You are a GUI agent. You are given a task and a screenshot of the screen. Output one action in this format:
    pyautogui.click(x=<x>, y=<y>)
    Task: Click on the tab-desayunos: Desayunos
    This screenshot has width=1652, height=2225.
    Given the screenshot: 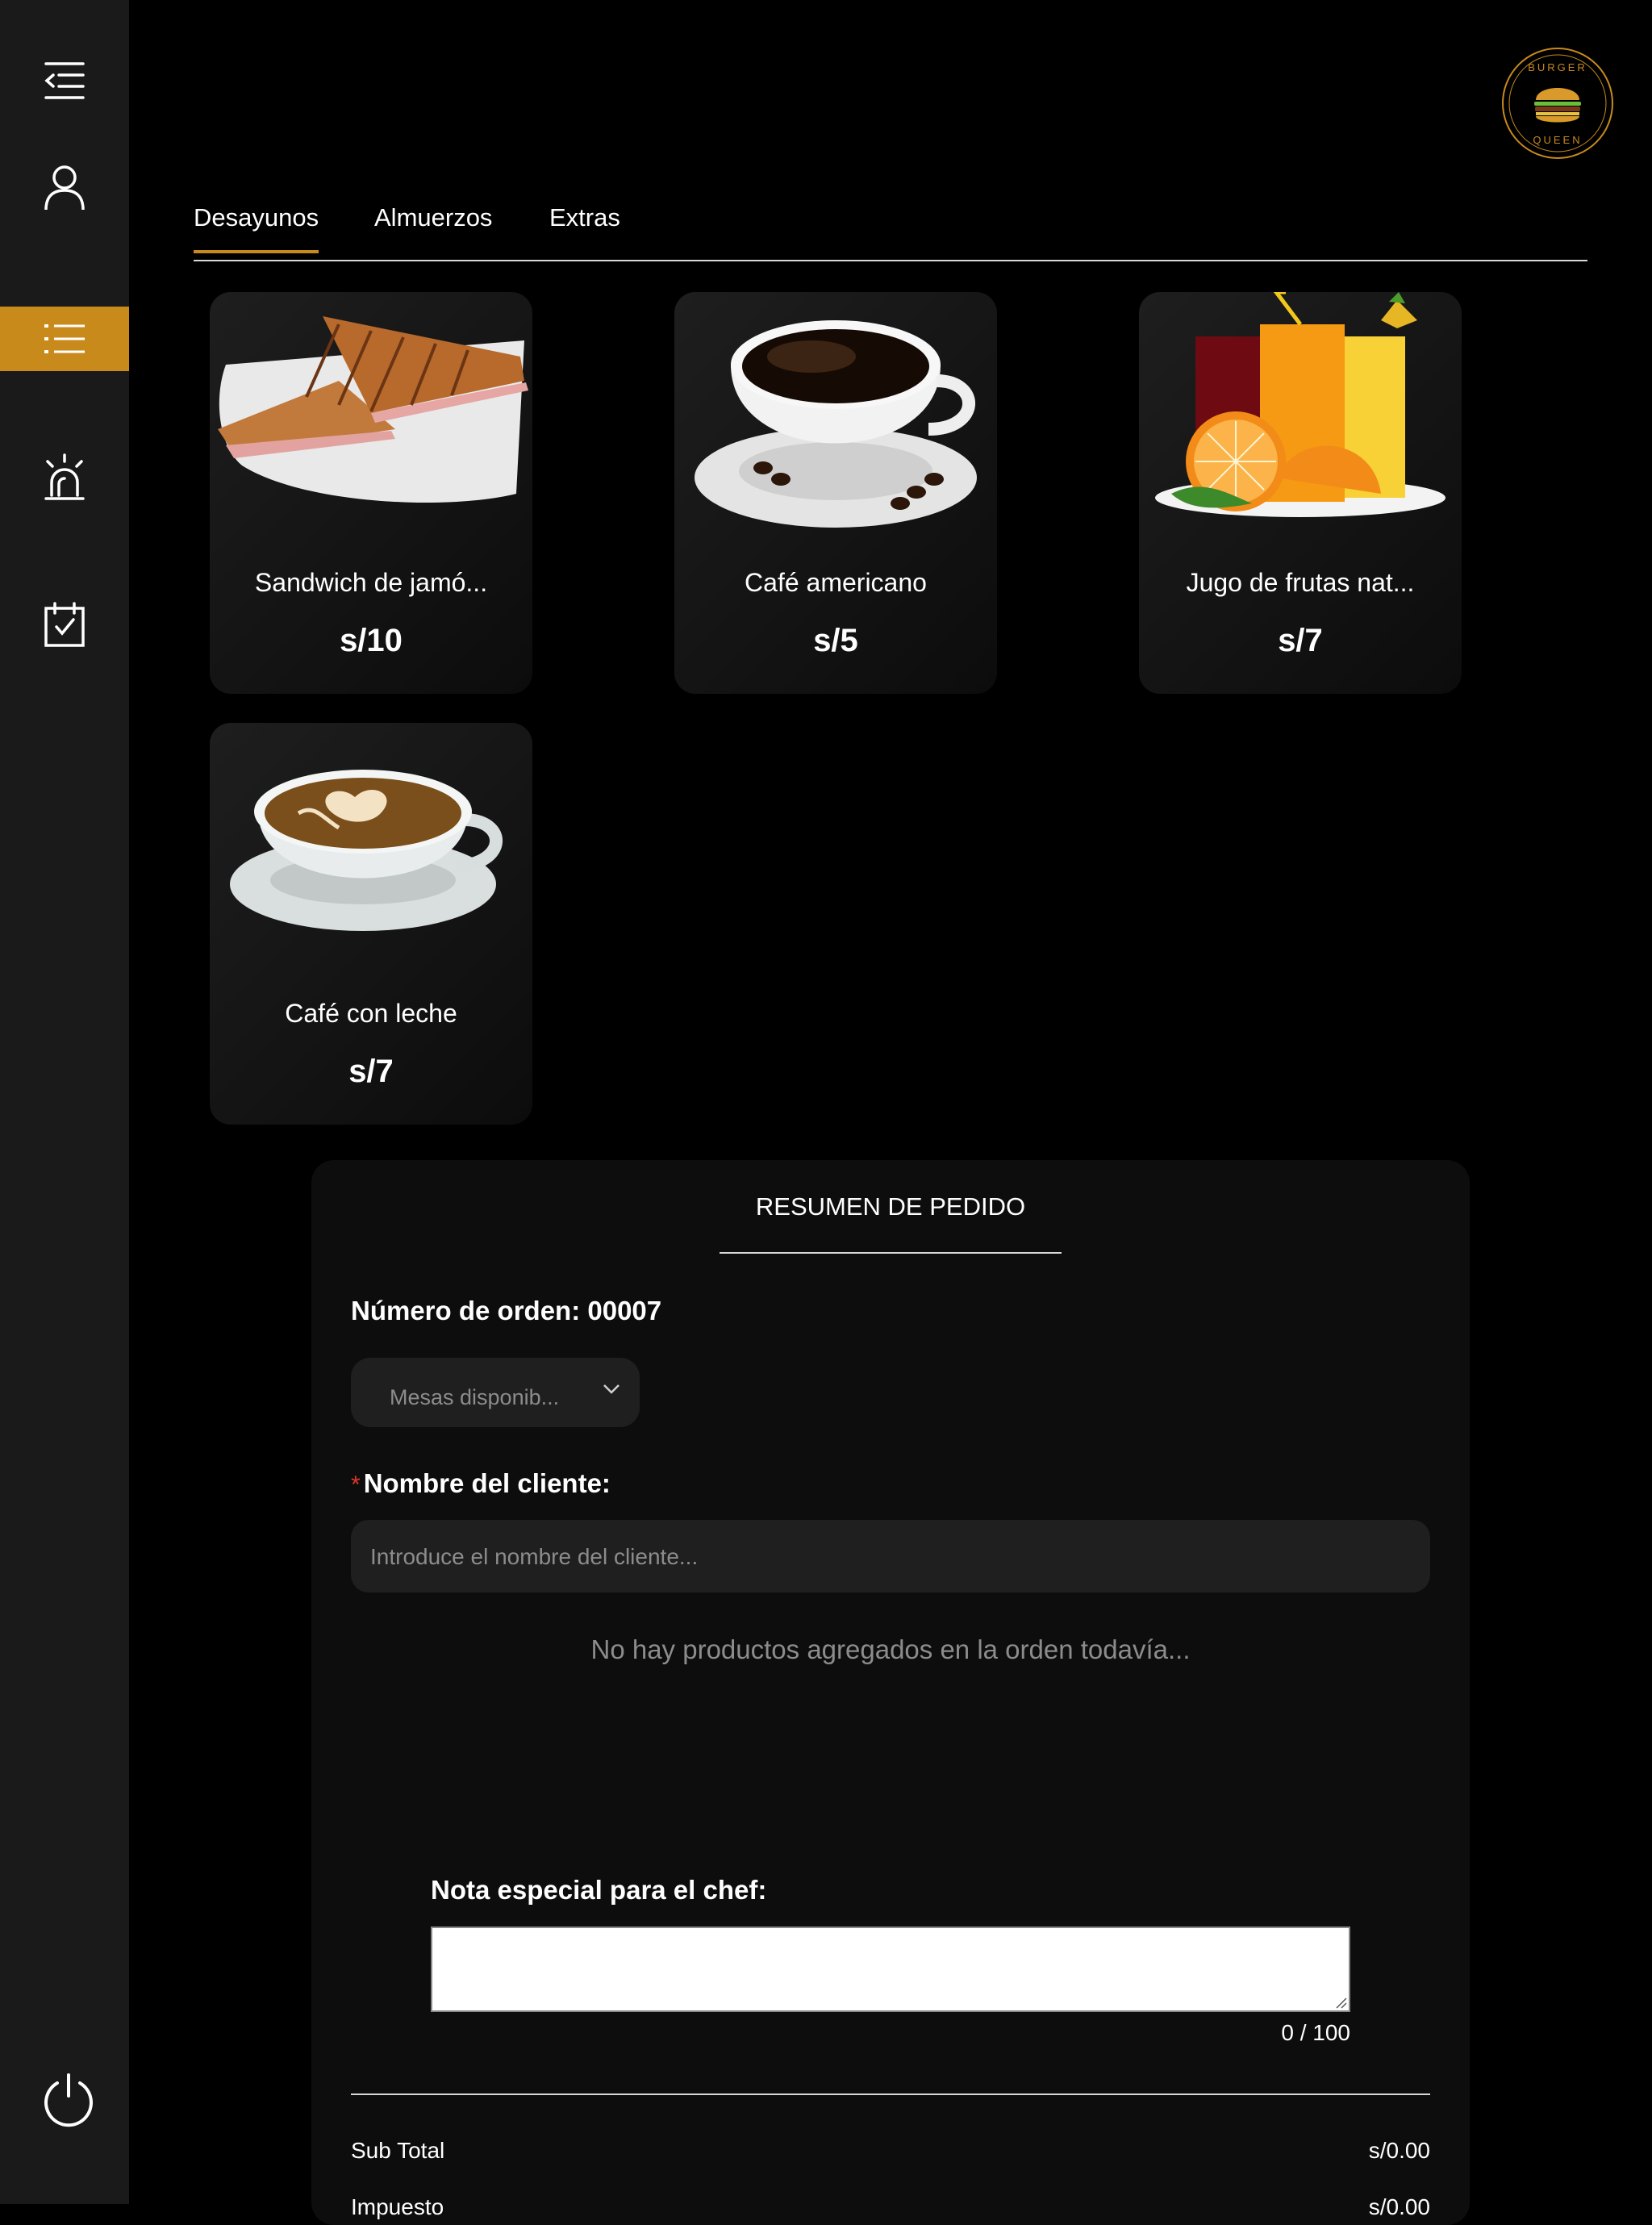 What is the action you would take?
    pyautogui.click(x=256, y=228)
    